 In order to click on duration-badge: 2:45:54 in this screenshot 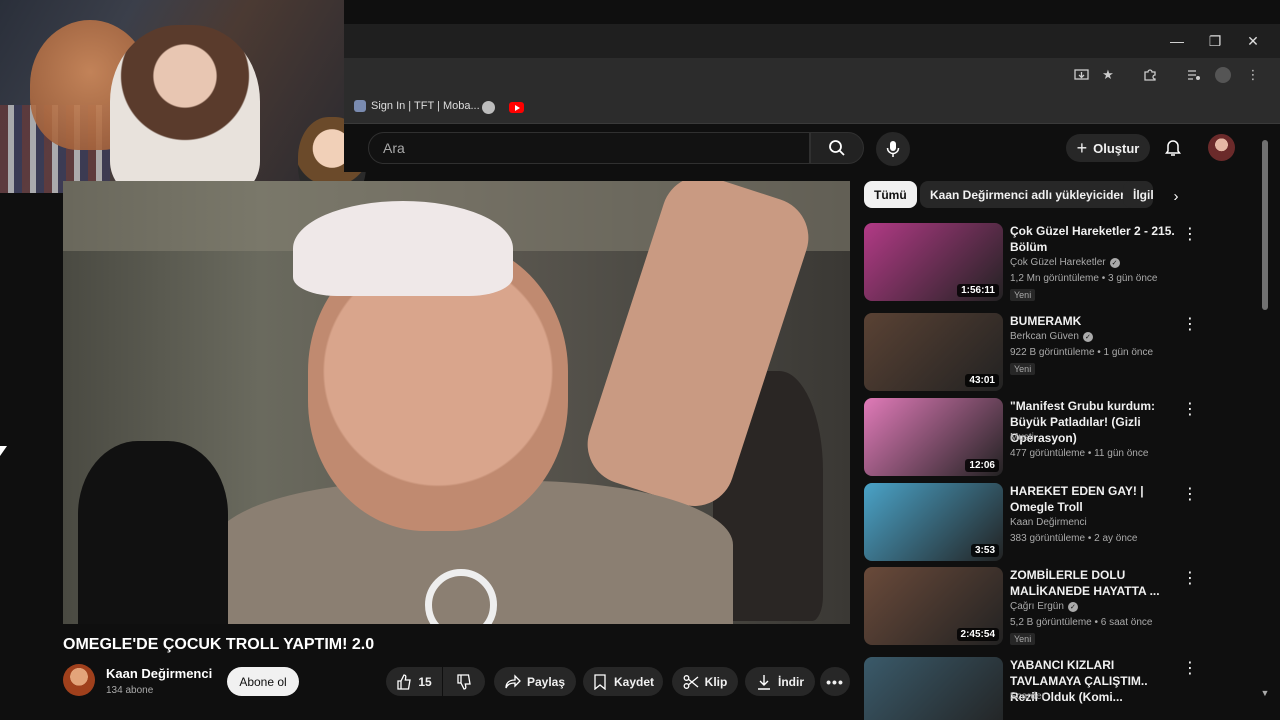, I will do `click(977, 634)`.